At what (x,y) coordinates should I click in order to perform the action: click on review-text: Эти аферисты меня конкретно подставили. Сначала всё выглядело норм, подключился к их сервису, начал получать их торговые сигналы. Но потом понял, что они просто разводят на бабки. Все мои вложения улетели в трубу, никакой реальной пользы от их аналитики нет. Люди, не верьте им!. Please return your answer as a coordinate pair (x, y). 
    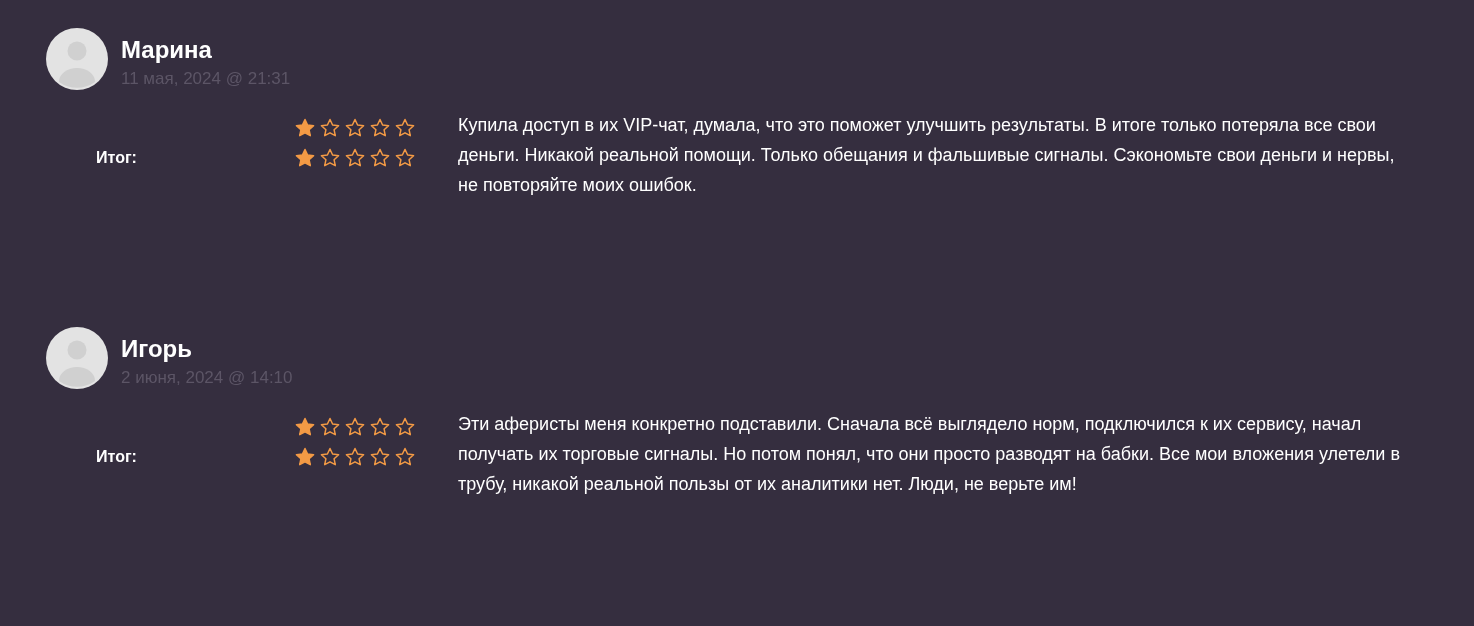
    Looking at the image, I should click on (929, 454).